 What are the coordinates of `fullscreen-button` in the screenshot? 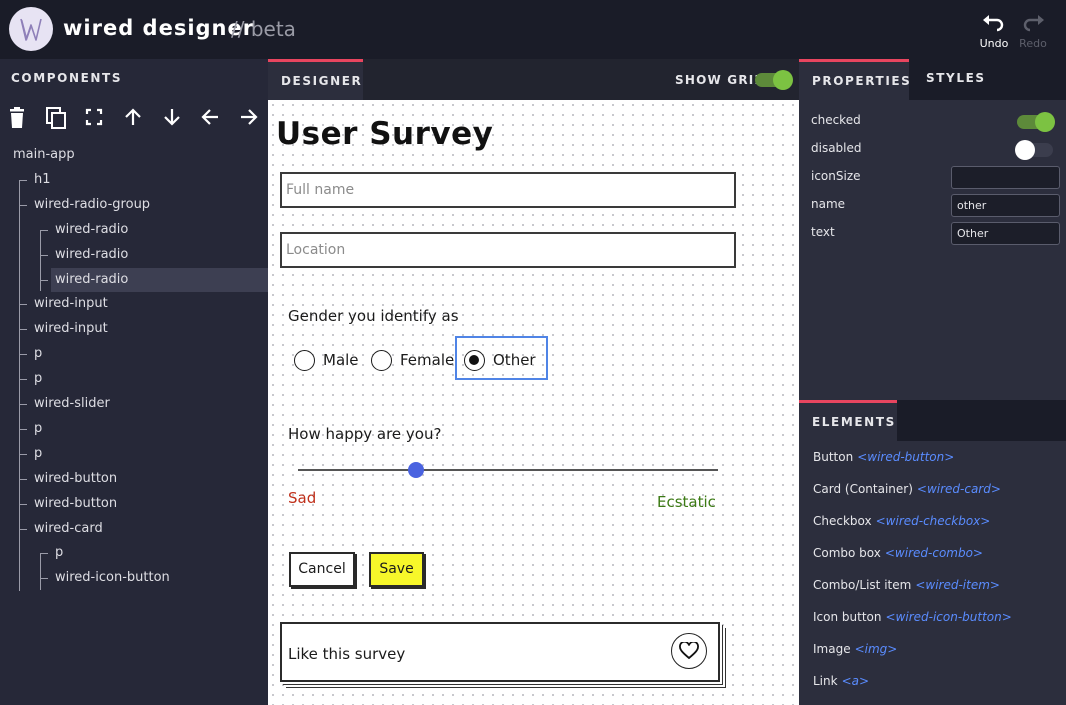 It's located at (94, 118).